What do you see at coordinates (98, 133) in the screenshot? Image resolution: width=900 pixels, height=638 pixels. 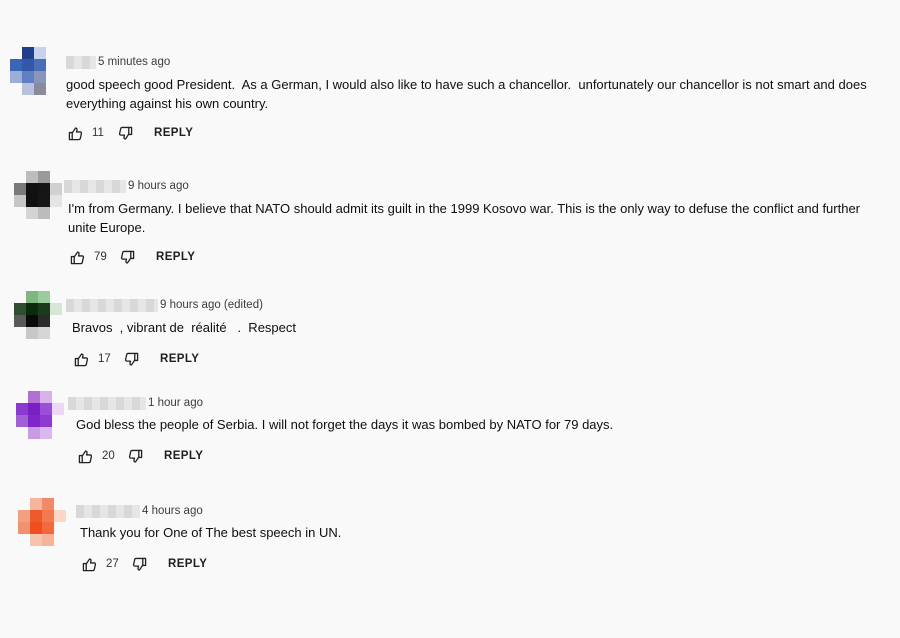 I see `like-count: 11` at bounding box center [98, 133].